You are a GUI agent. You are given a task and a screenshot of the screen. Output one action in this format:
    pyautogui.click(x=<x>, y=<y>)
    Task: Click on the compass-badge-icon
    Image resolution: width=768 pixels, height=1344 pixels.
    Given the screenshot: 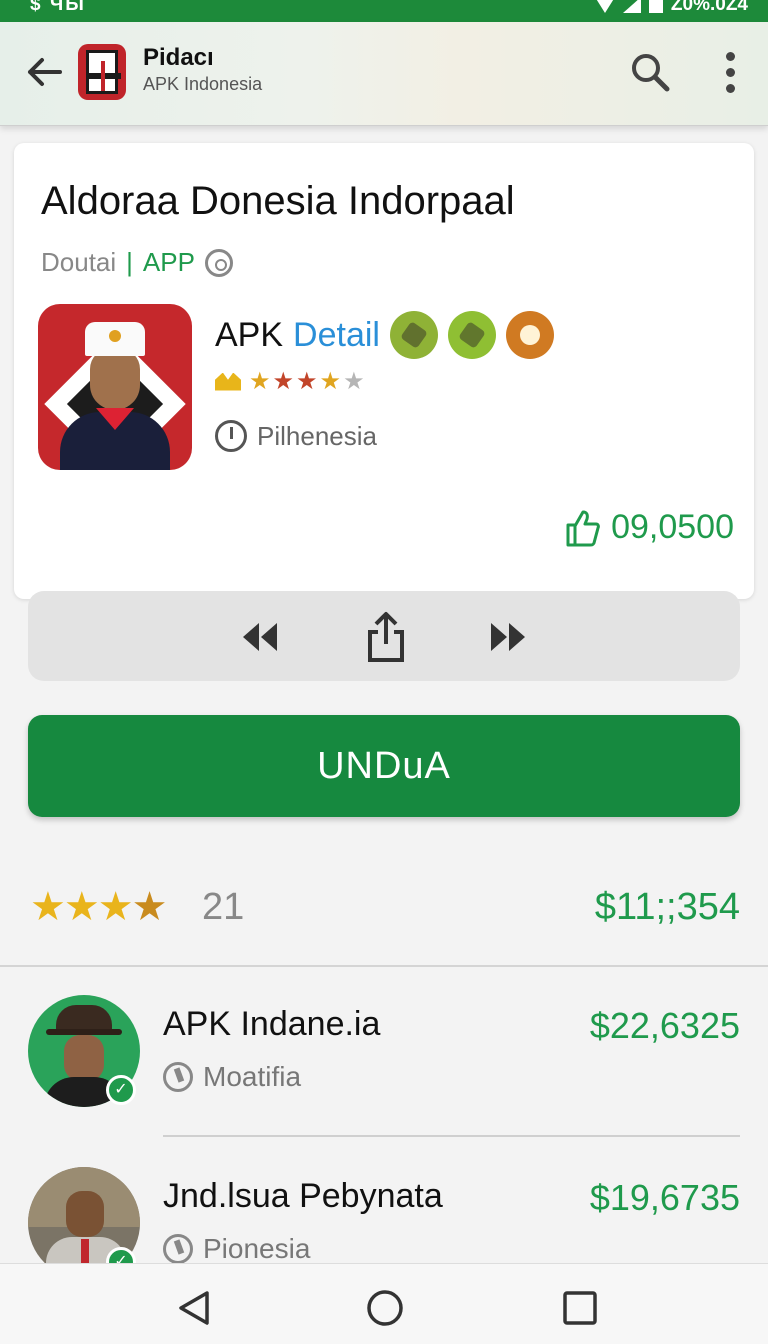 What is the action you would take?
    pyautogui.click(x=529, y=335)
    